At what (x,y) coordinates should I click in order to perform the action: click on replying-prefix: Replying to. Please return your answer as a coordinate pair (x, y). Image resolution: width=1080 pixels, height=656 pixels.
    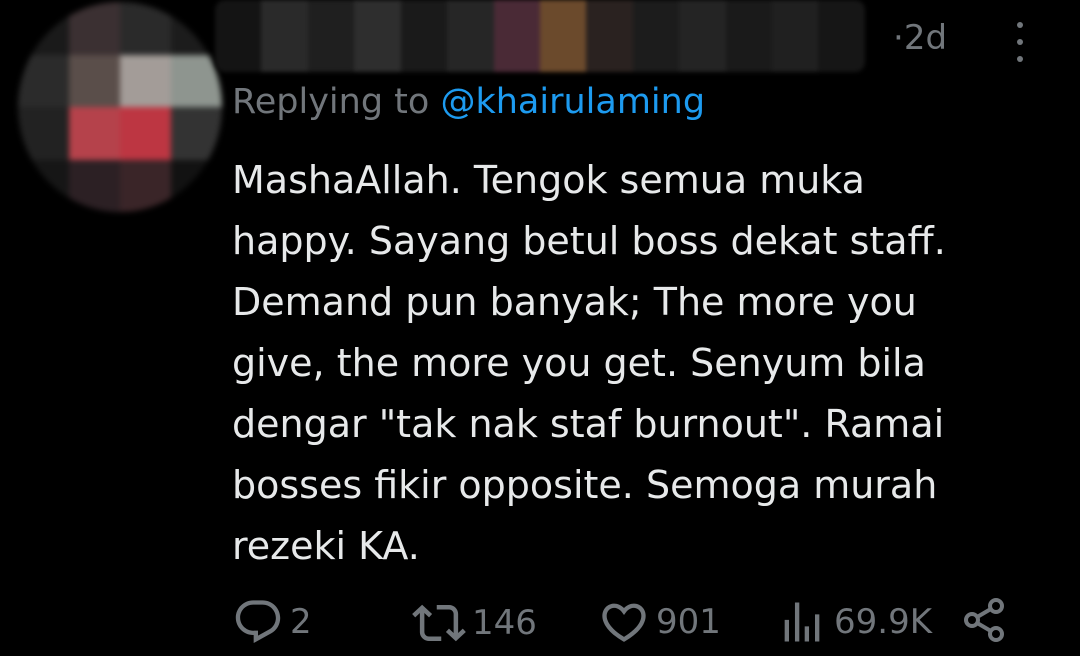
    Looking at the image, I should click on (336, 102).